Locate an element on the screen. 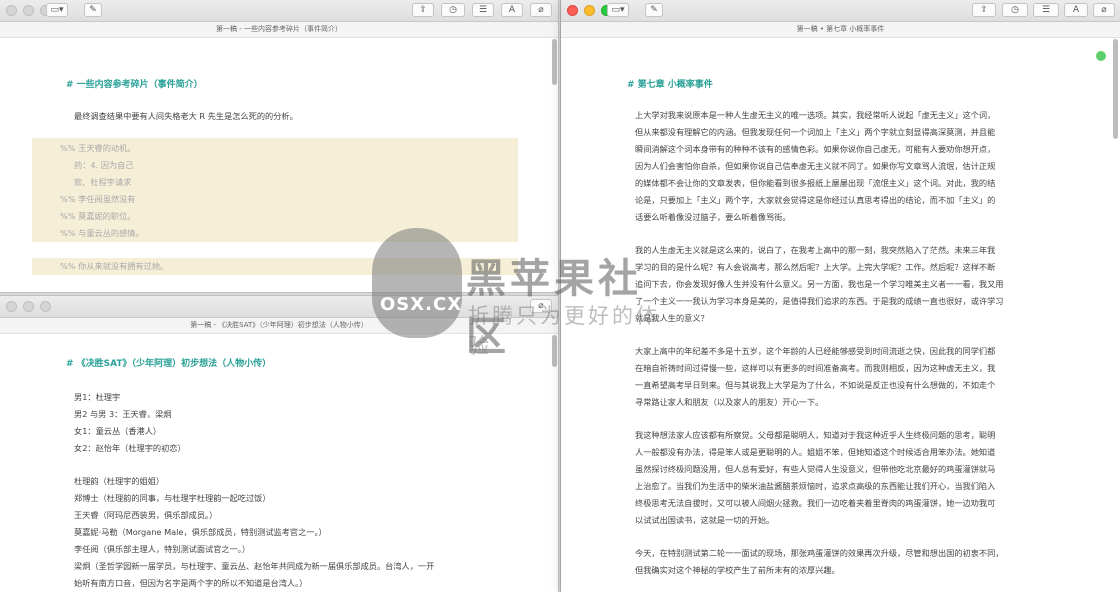 The width and height of the screenshot is (1120, 592). paragraph-line: 以试试出国读书，这就是一切的开始。 is located at coordinates (705, 520).